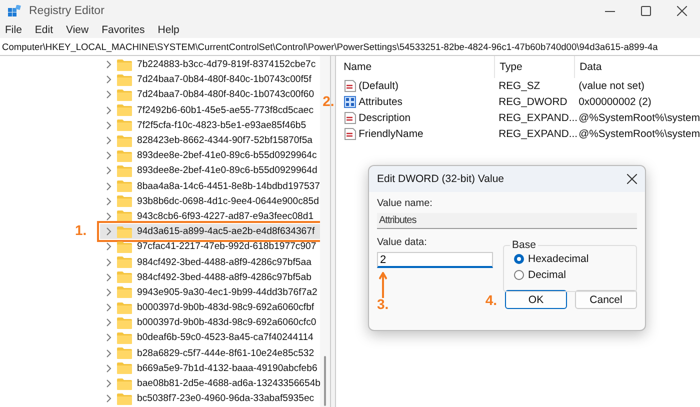 The width and height of the screenshot is (700, 407). What do you see at coordinates (533, 102) in the screenshot?
I see `value-type: REG_DWORD` at bounding box center [533, 102].